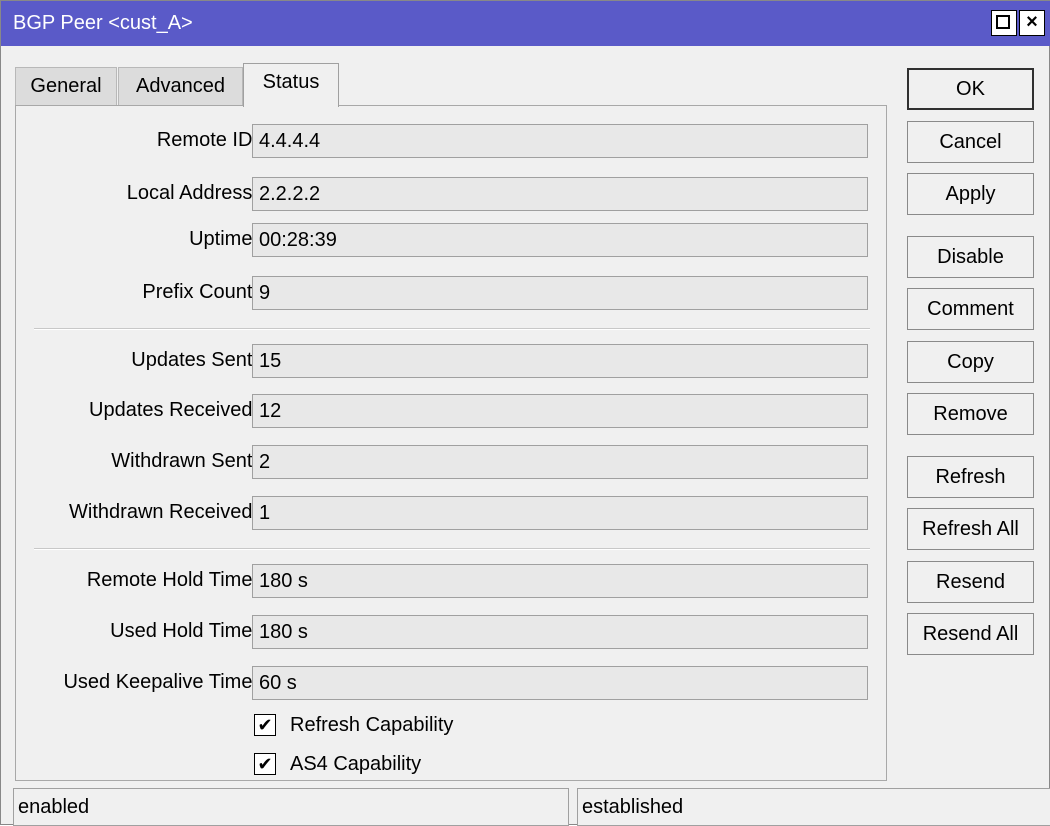  What do you see at coordinates (560, 361) in the screenshot?
I see `updates-sent-field: 15` at bounding box center [560, 361].